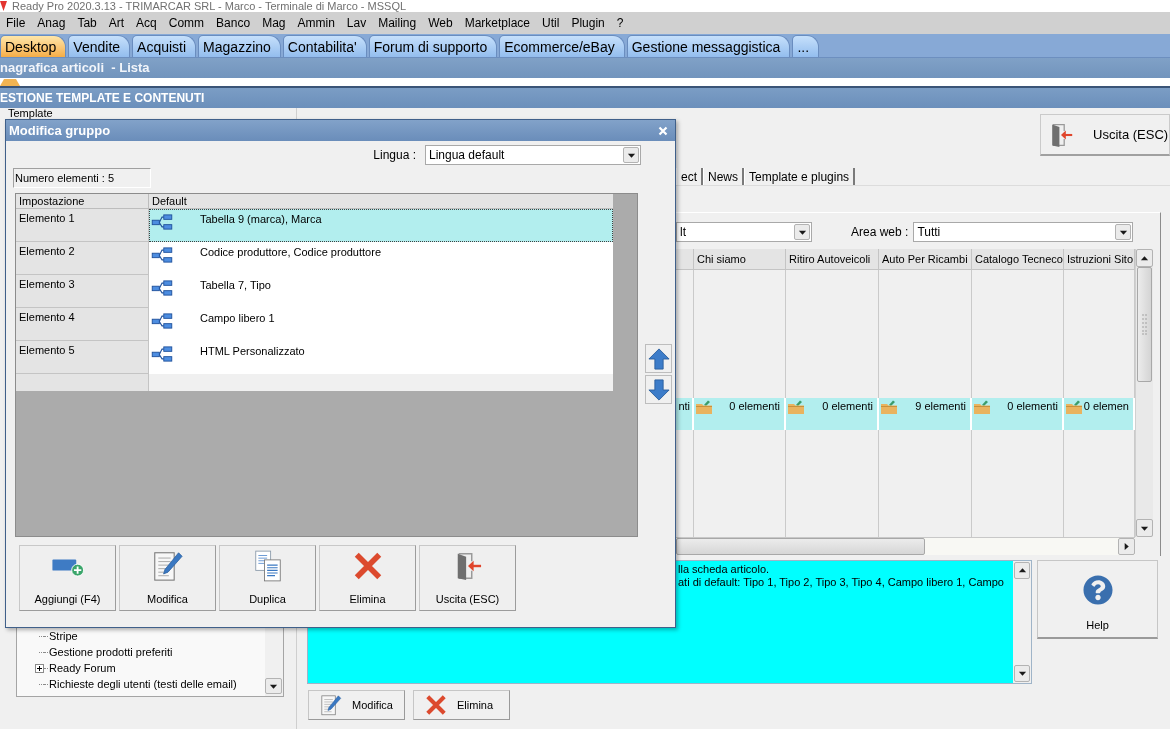  What do you see at coordinates (82, 324) in the screenshot?
I see `table-cell: Elemento 4` at bounding box center [82, 324].